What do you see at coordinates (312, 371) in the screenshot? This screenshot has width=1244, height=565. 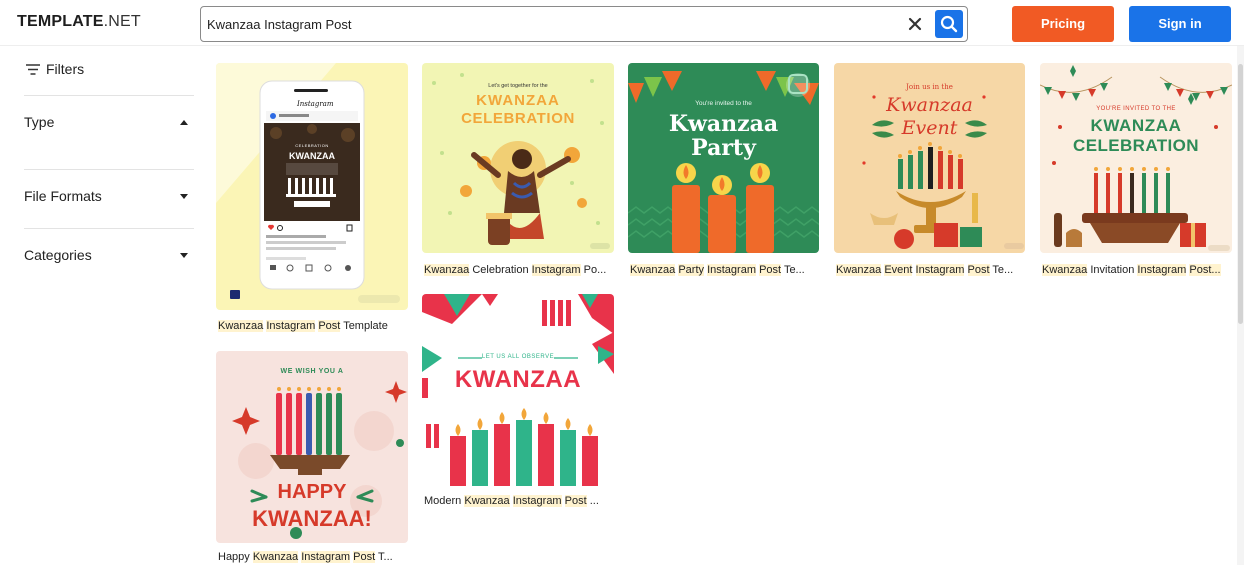 I see `art-small-text: WE WISH YOU A` at bounding box center [312, 371].